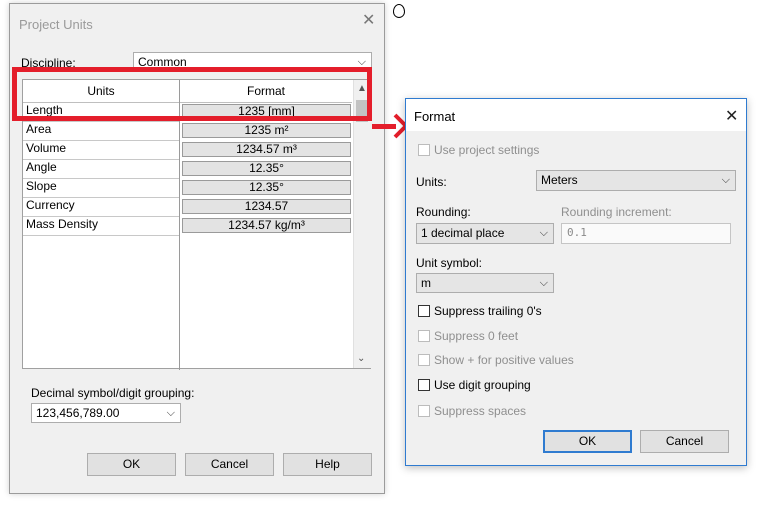 The image size is (758, 505). I want to click on rounding-label: Rounding:, so click(443, 212).